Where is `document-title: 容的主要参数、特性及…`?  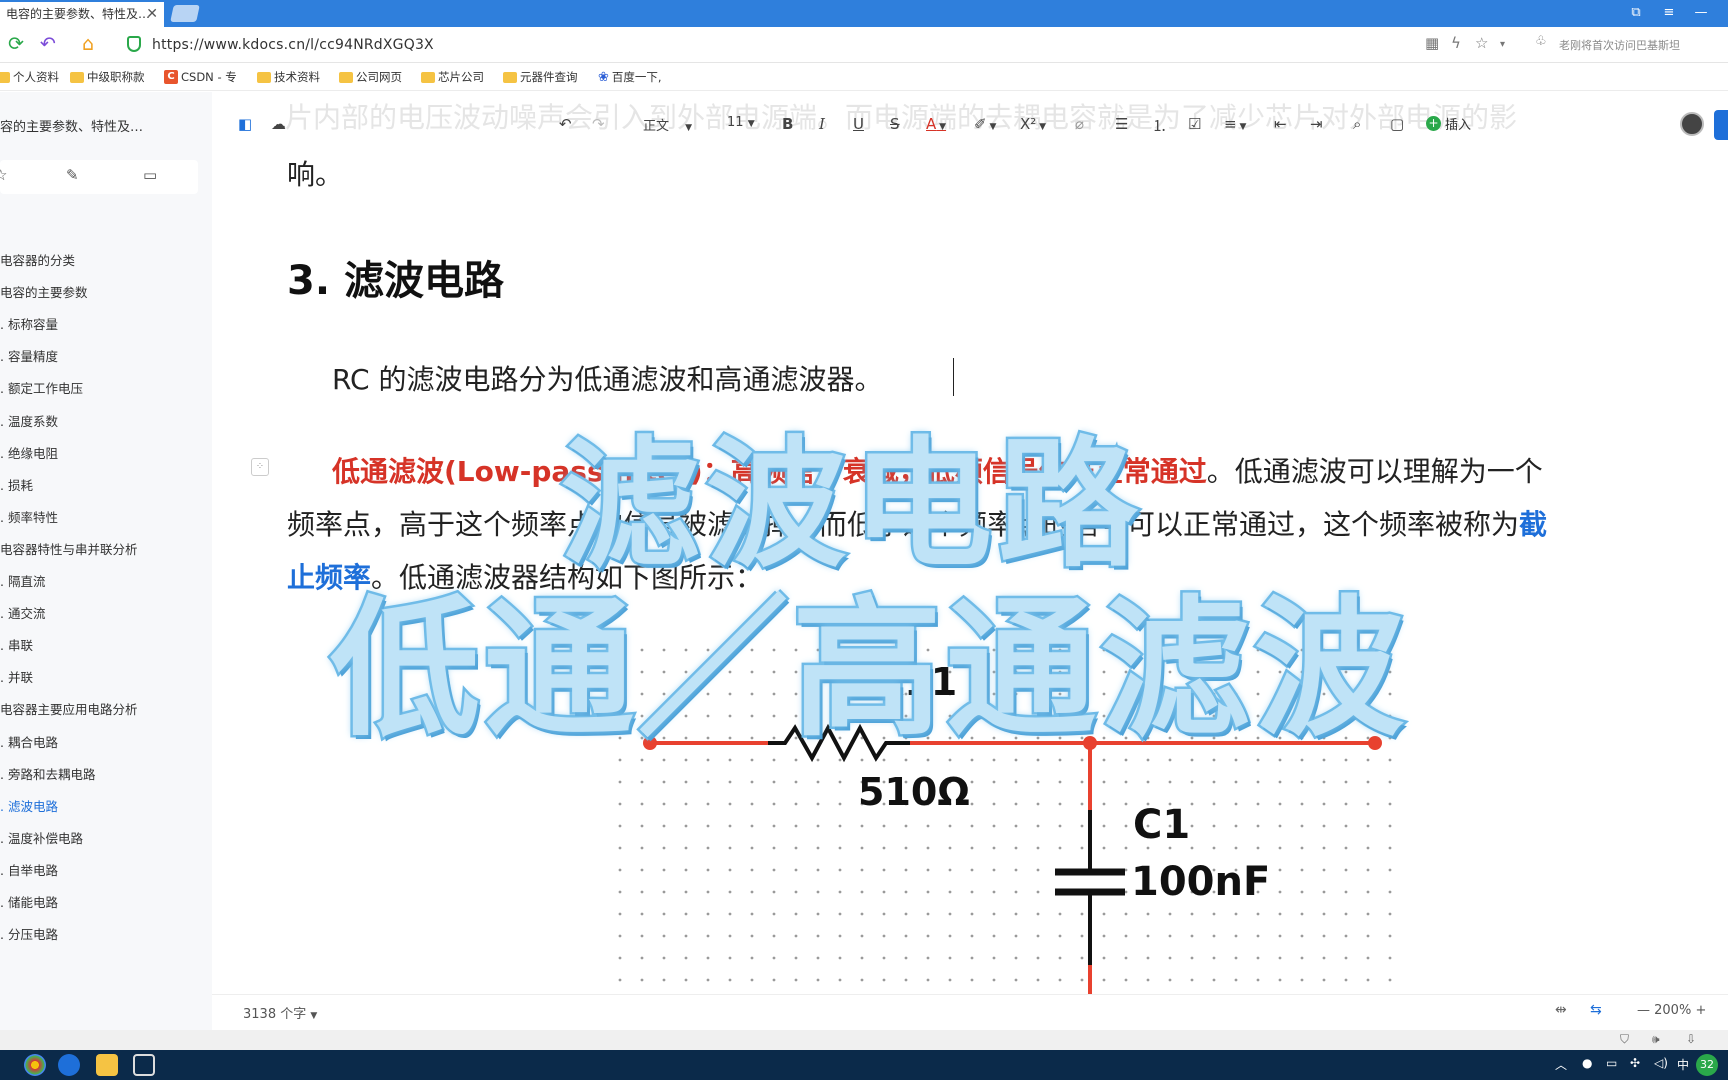
document-title: 容的主要参数、特性及… is located at coordinates (71, 125).